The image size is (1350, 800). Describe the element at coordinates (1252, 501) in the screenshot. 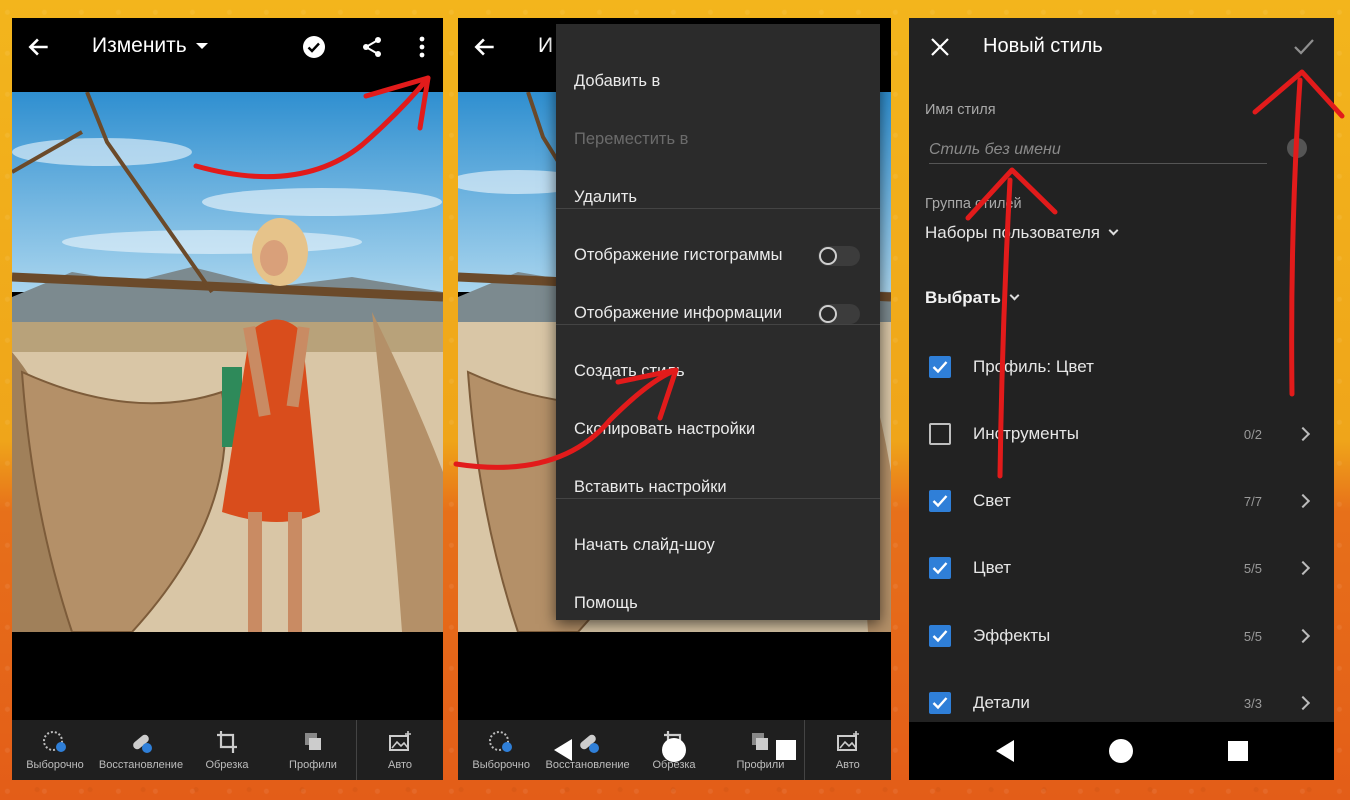

I see `row-count: 7/7` at that location.